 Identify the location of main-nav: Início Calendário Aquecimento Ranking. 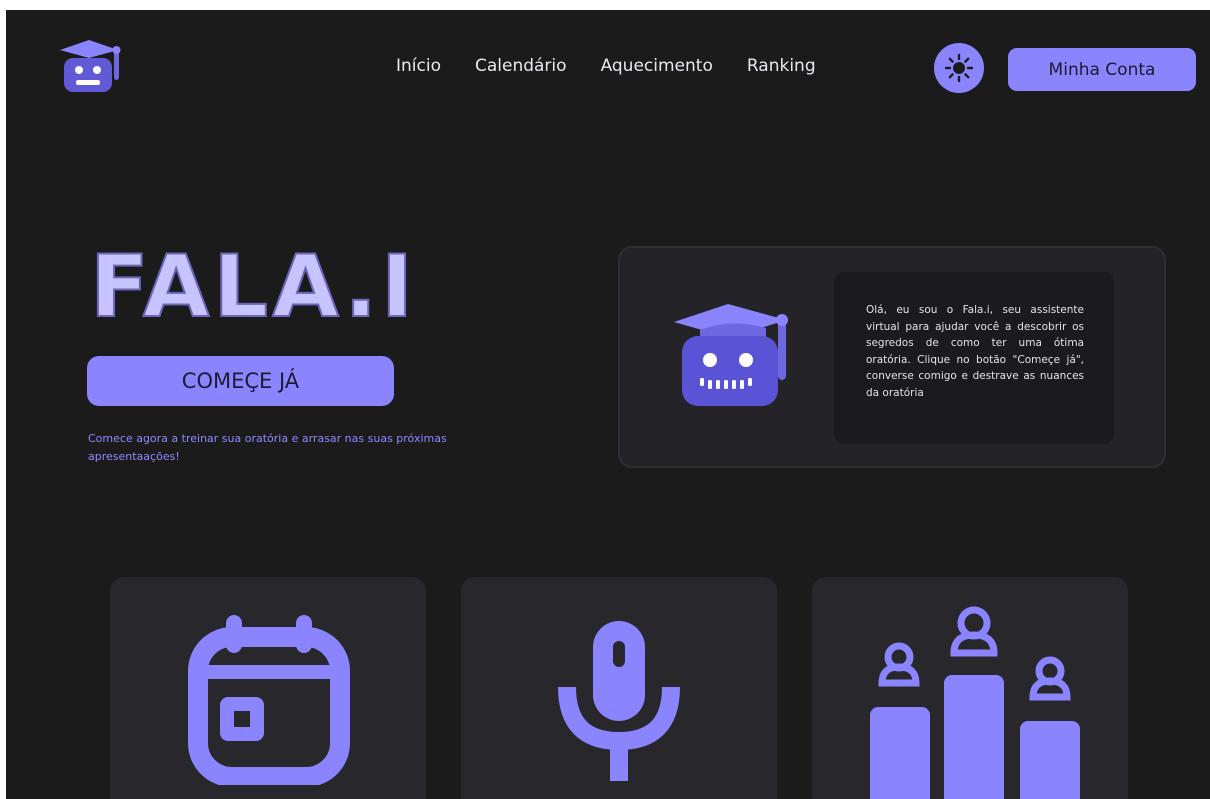
(606, 66).